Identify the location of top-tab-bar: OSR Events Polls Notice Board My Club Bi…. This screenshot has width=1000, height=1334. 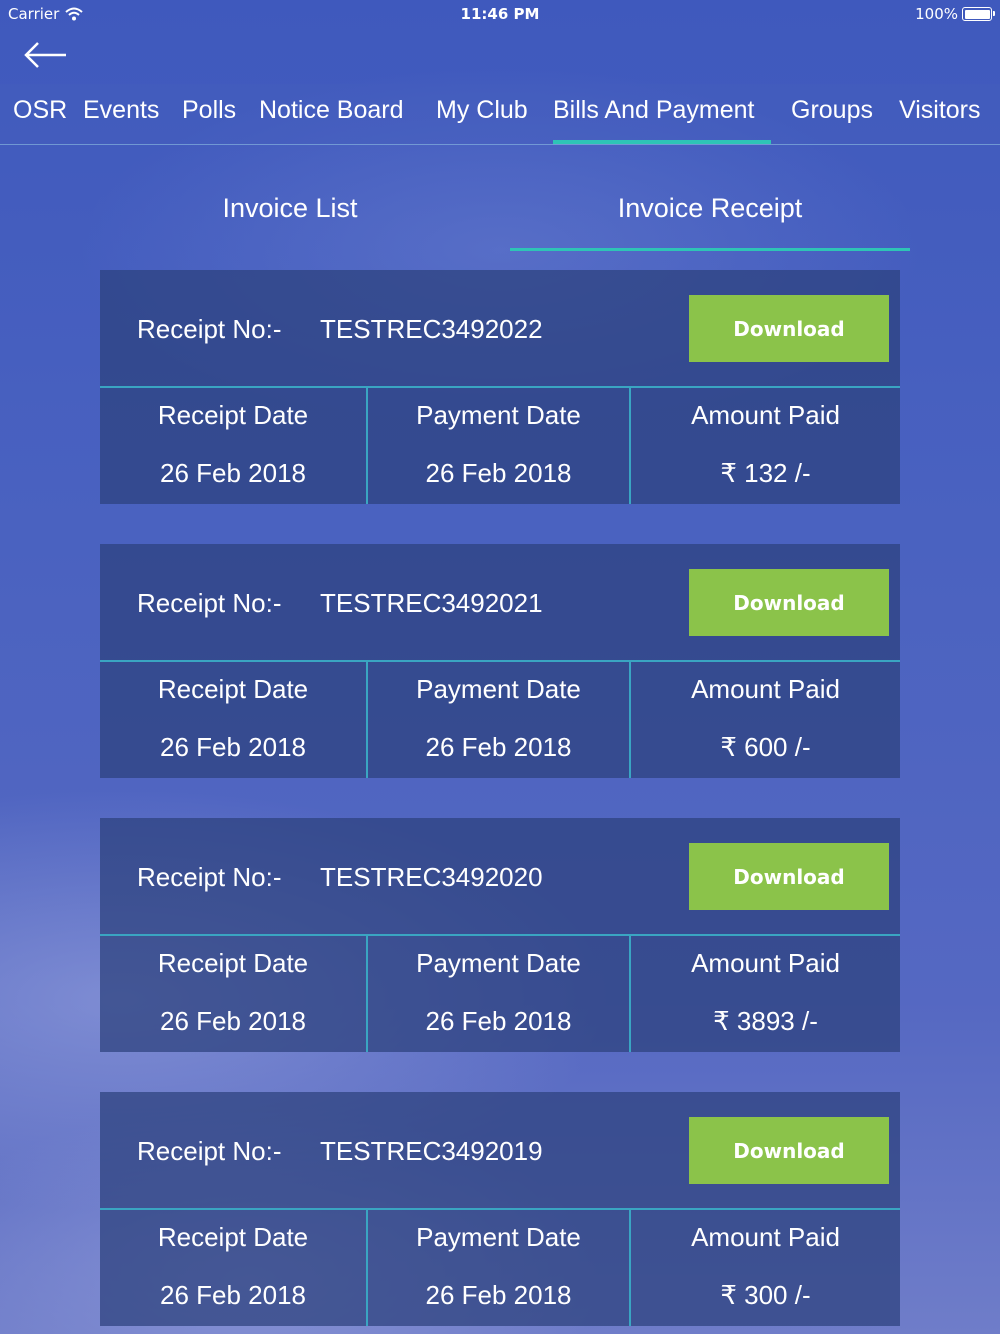
(500, 114).